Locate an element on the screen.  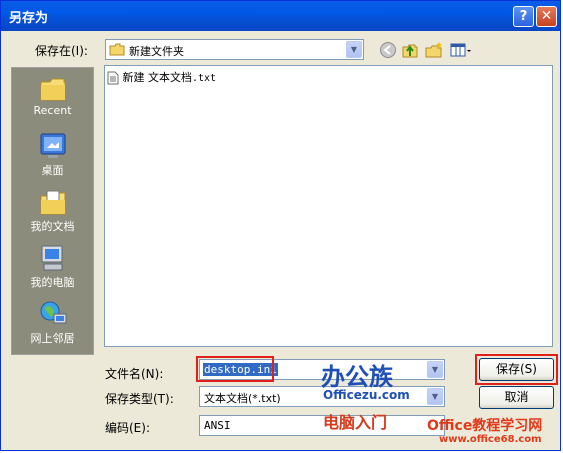
place-network: 网上邻居 is located at coordinates (52, 323).